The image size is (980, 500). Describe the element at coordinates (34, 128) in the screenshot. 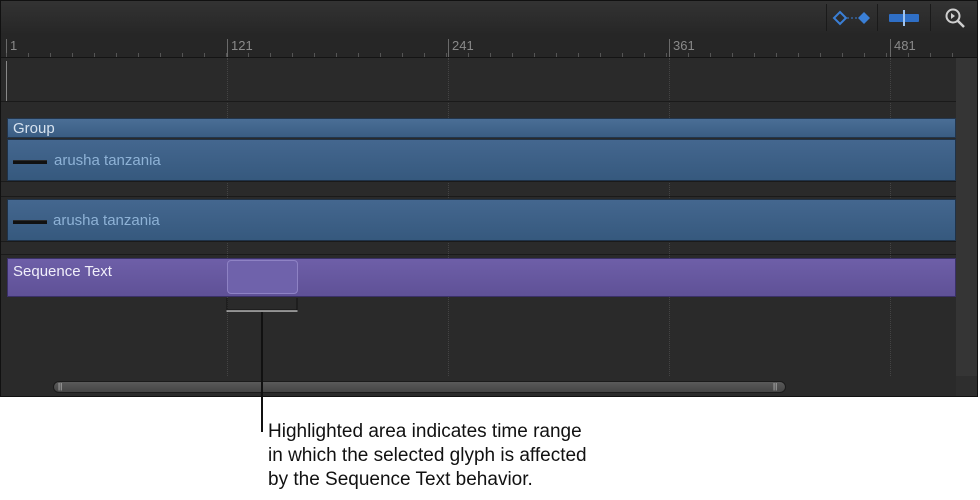

I see `group-track-label: Group` at that location.